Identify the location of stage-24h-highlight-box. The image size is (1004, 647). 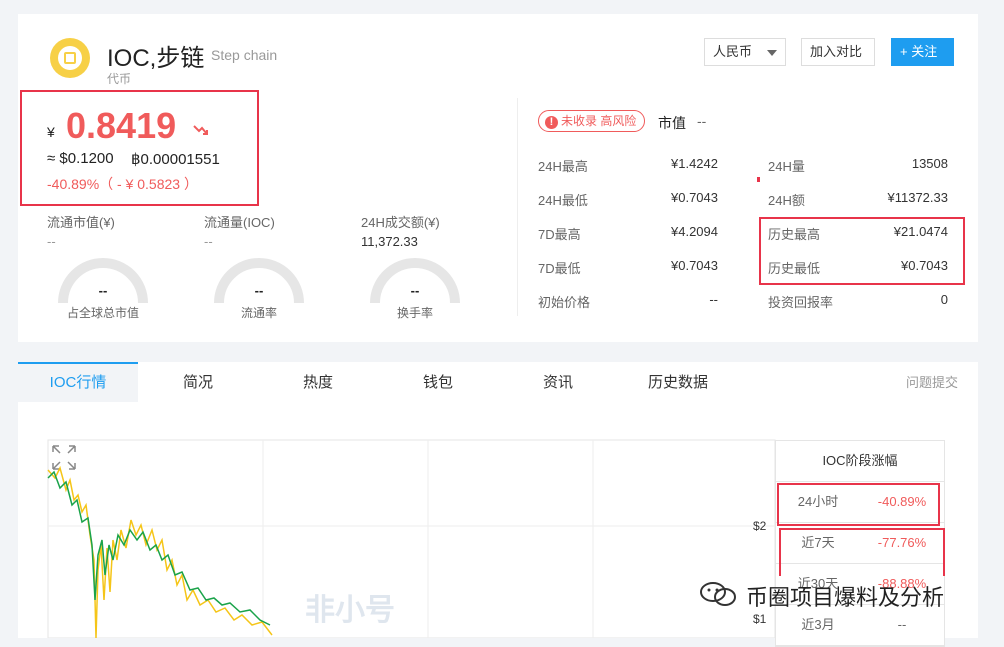
(858, 504).